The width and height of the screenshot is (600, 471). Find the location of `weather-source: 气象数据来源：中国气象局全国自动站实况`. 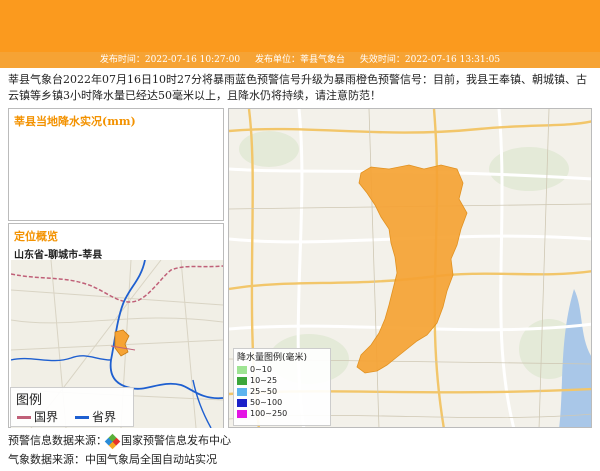

weather-source: 气象数据来源：中国气象局全国自动站实况 is located at coordinates (112, 459).